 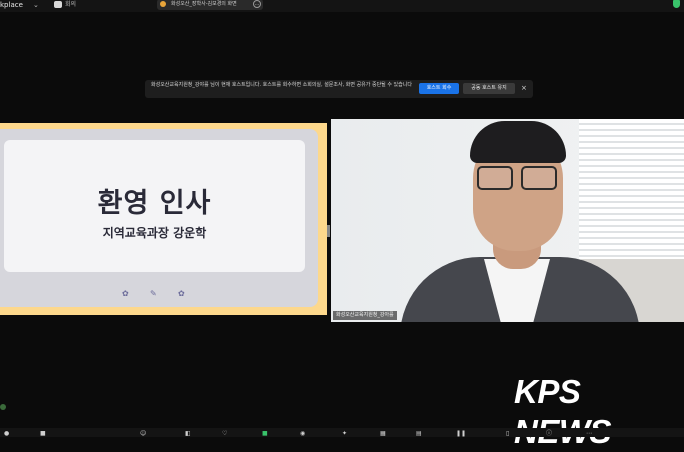 What do you see at coordinates (302, 433) in the screenshot?
I see `record-icon: ◉` at bounding box center [302, 433].